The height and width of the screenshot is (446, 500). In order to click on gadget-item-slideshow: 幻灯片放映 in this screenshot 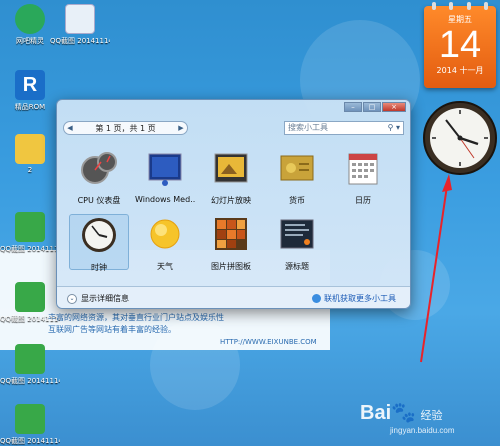, I will do `click(231, 177)`.